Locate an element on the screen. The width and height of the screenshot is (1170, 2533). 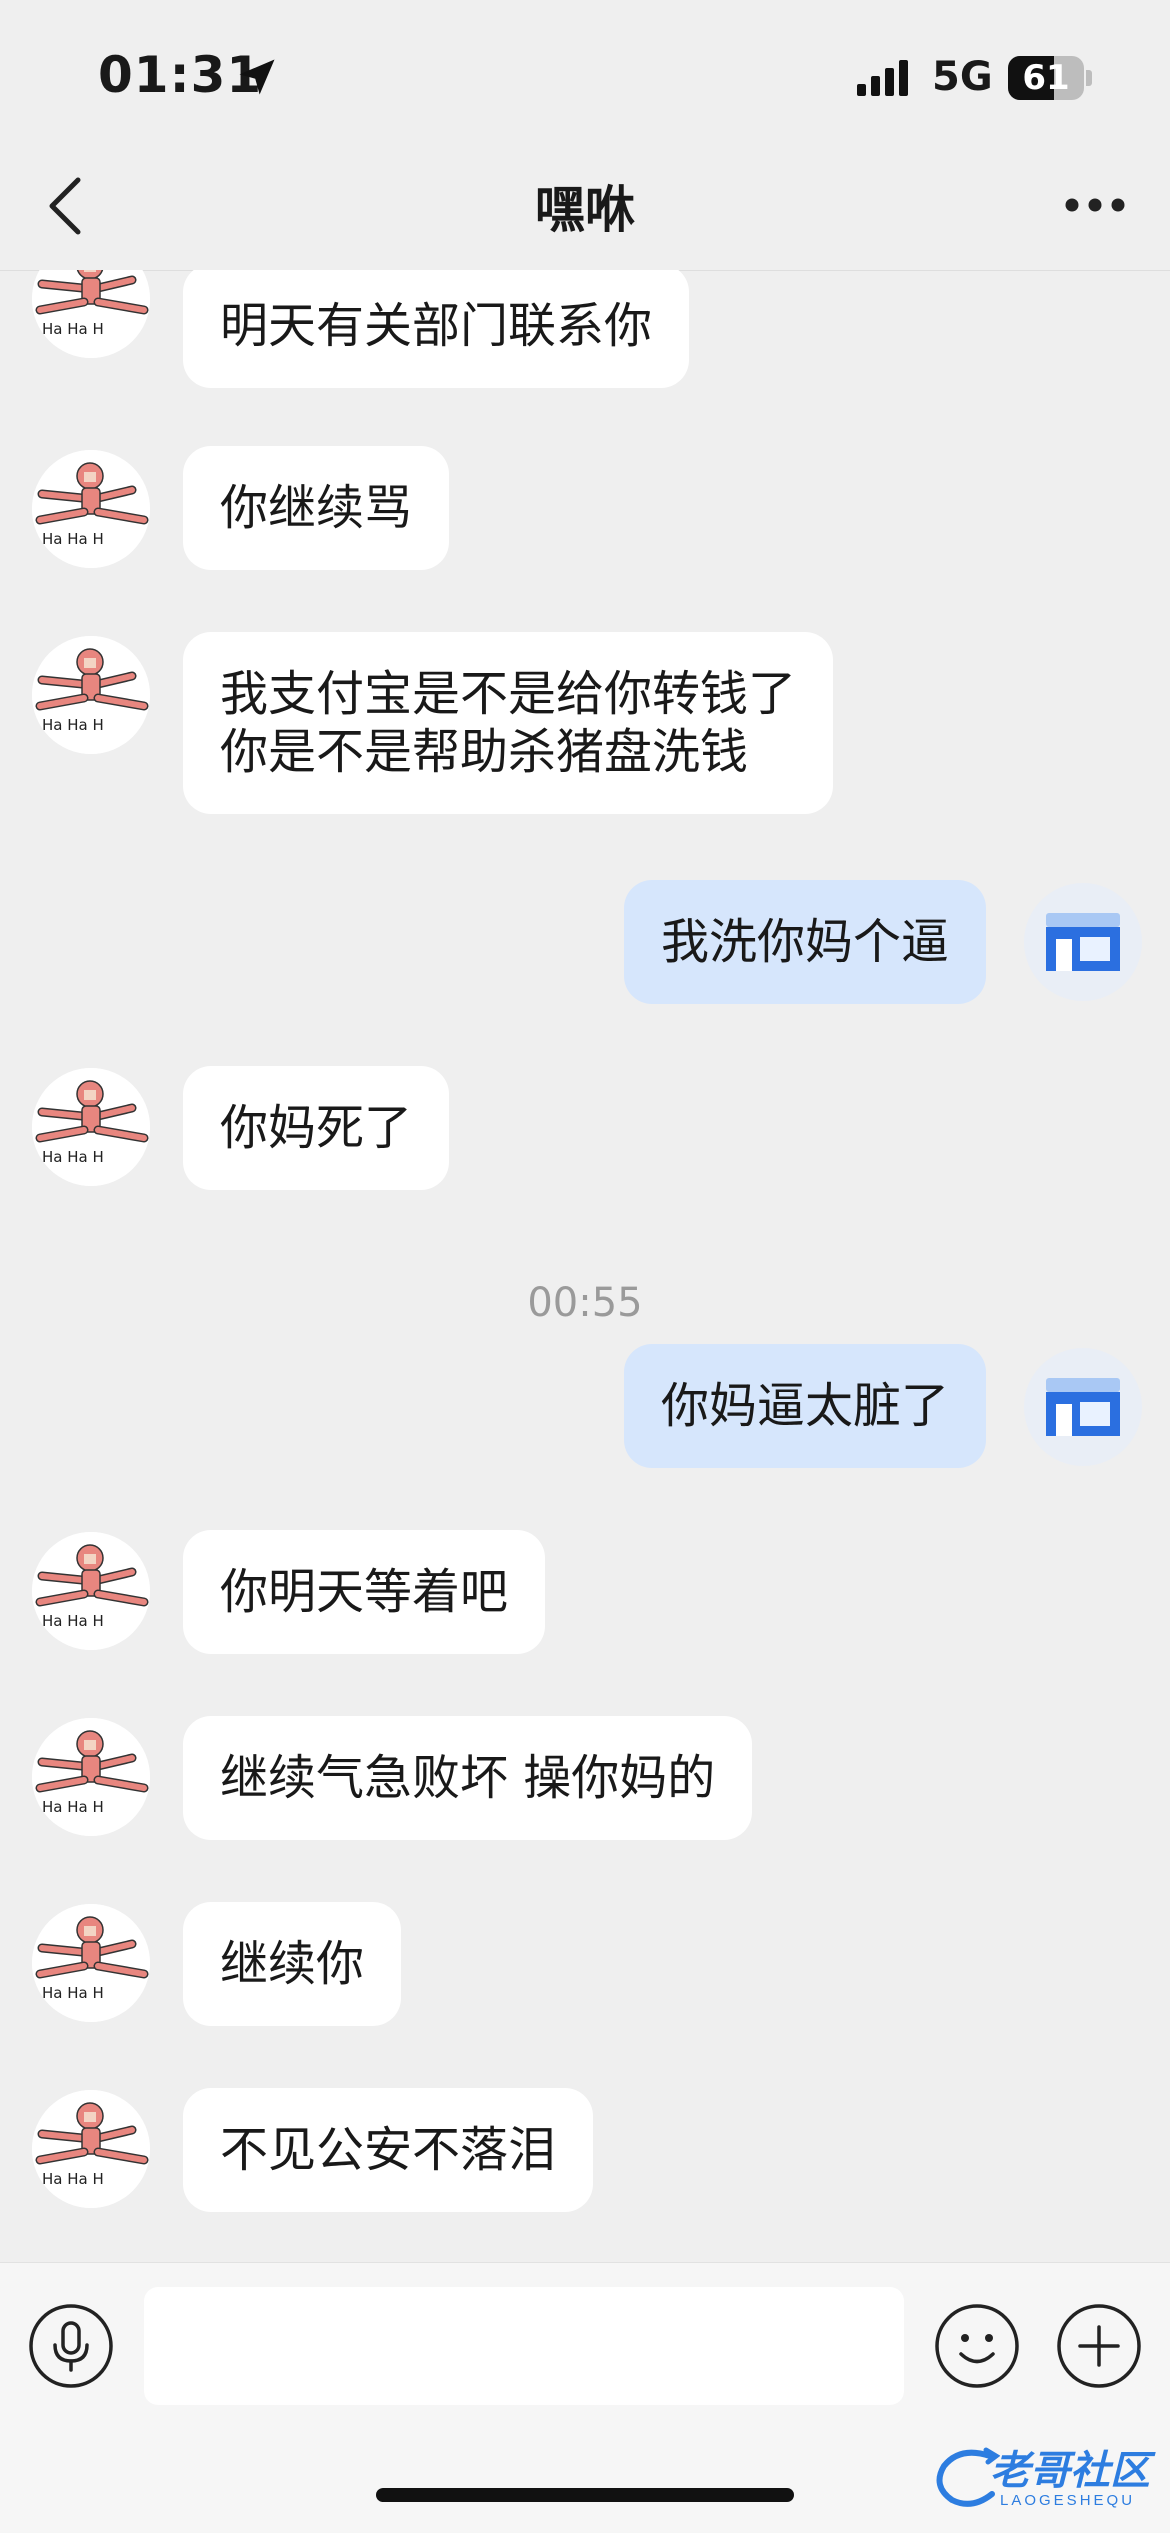
message-bubble-incoming: 我支付宝是不是给你转钱了 你是不是帮助杀猪盘洗钱 is located at coordinates (508, 723).